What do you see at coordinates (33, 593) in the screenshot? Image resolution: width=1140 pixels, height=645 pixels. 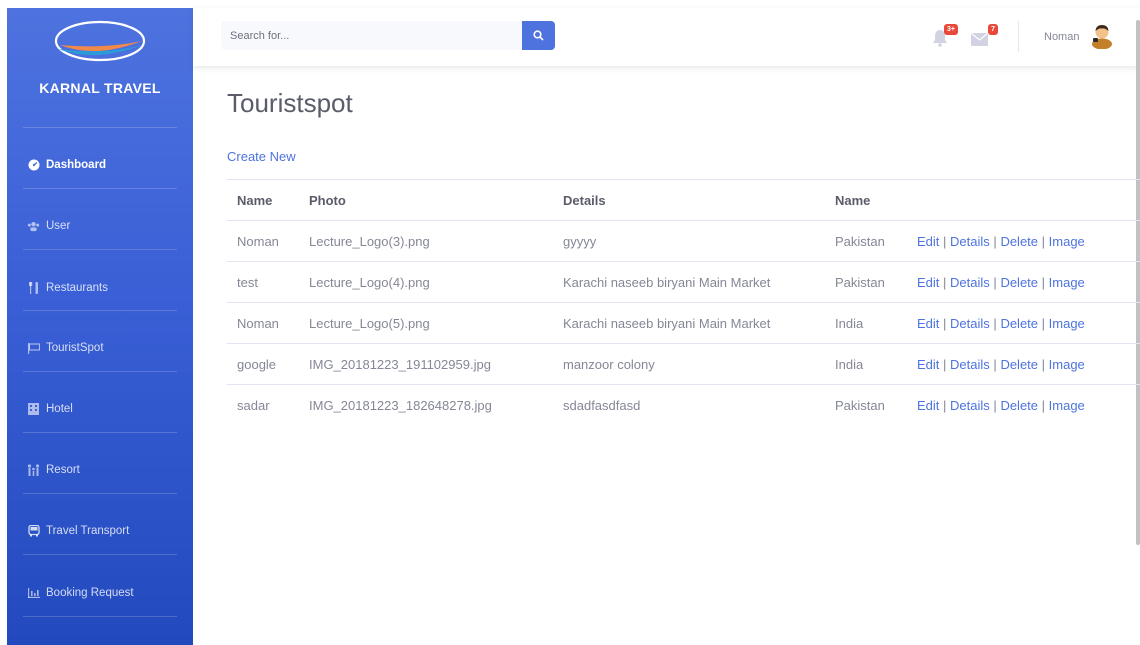 I see `chart-icon` at bounding box center [33, 593].